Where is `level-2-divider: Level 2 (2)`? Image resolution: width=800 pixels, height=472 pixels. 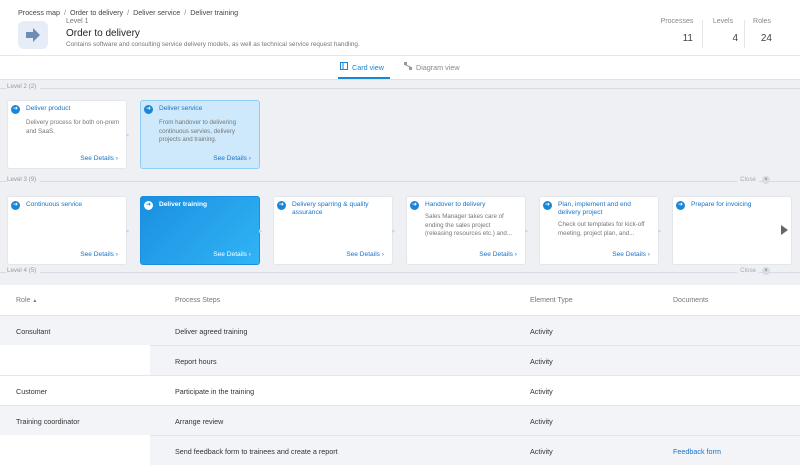 level-2-divider: Level 2 (2) is located at coordinates (400, 88).